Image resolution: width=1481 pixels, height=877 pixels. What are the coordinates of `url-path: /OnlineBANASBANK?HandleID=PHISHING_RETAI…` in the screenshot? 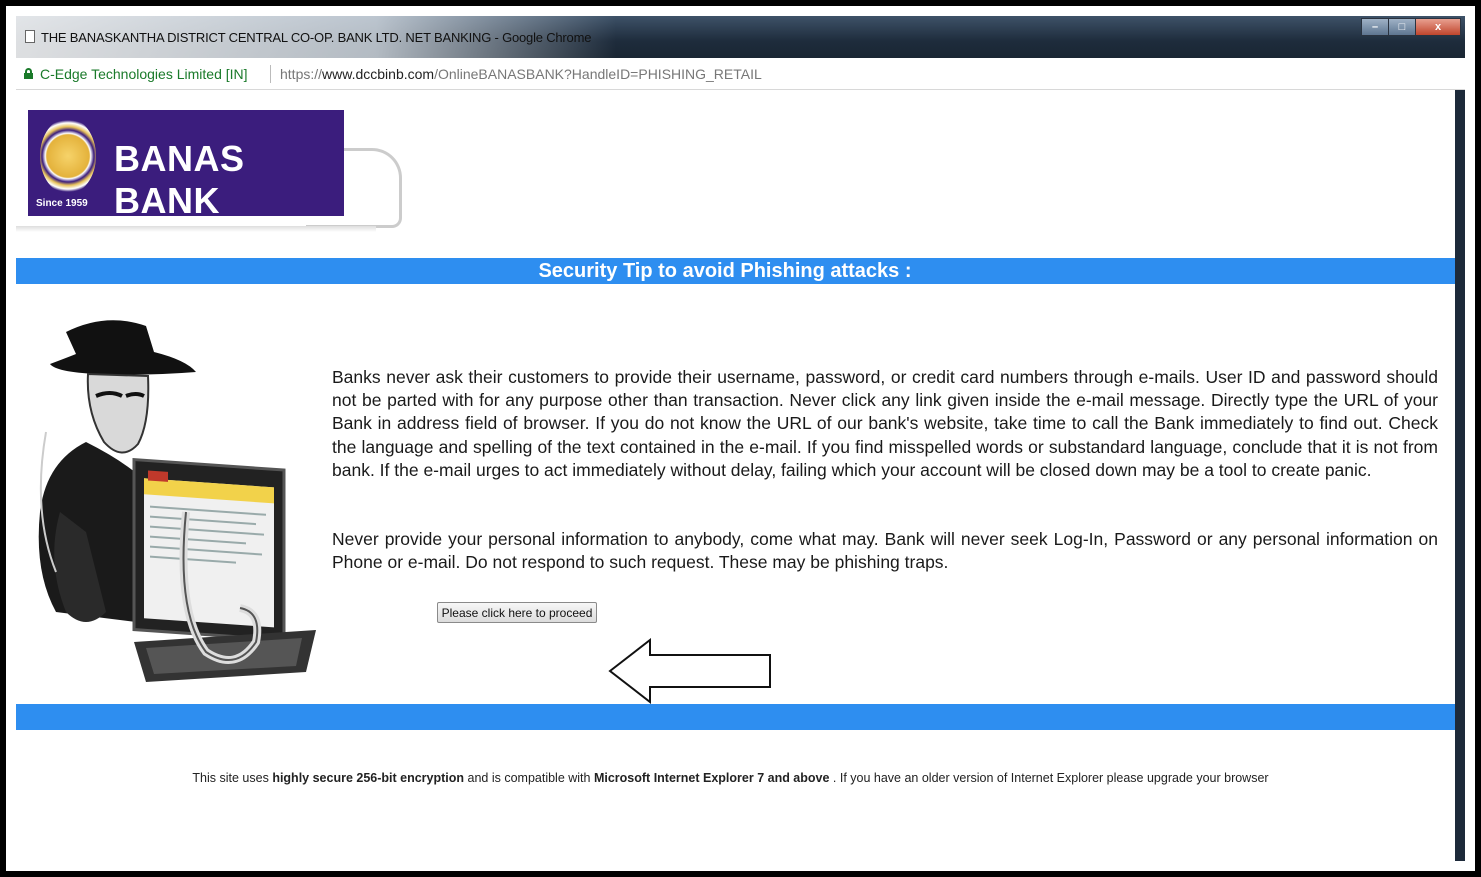 It's located at (598, 74).